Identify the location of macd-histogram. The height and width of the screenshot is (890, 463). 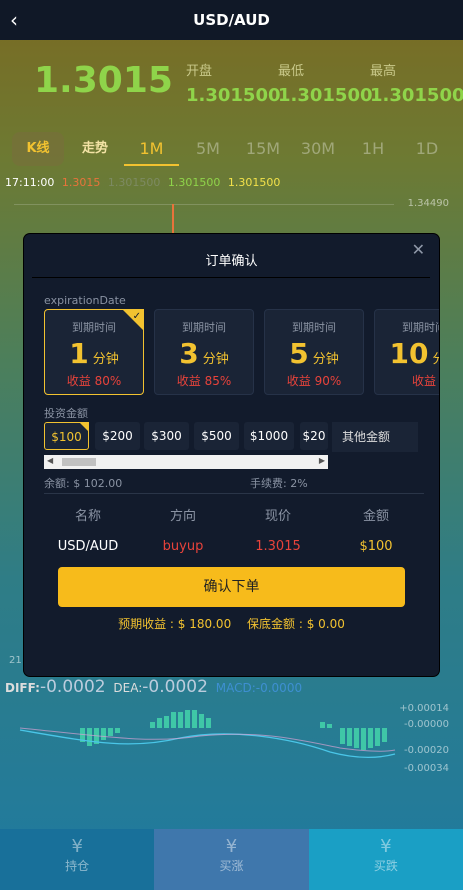
(207, 734).